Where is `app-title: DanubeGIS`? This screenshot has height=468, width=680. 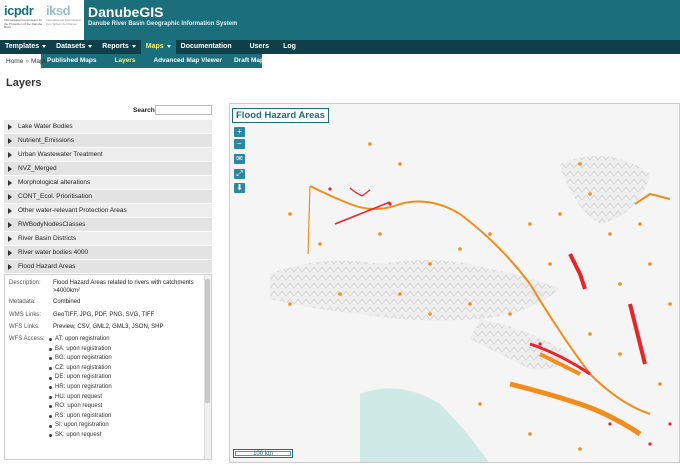
app-title: DanubeGIS is located at coordinates (126, 12).